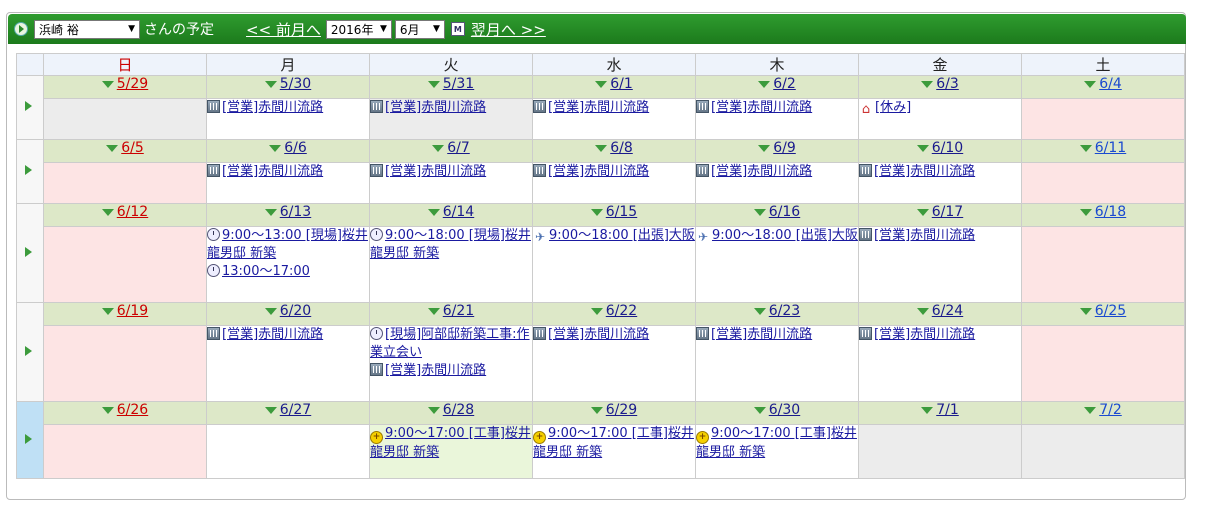 The height and width of the screenshot is (508, 1207). I want to click on day-cell: [現場]阿部邸新築工事:作業立会い [営業]赤間川流路, so click(451, 363).